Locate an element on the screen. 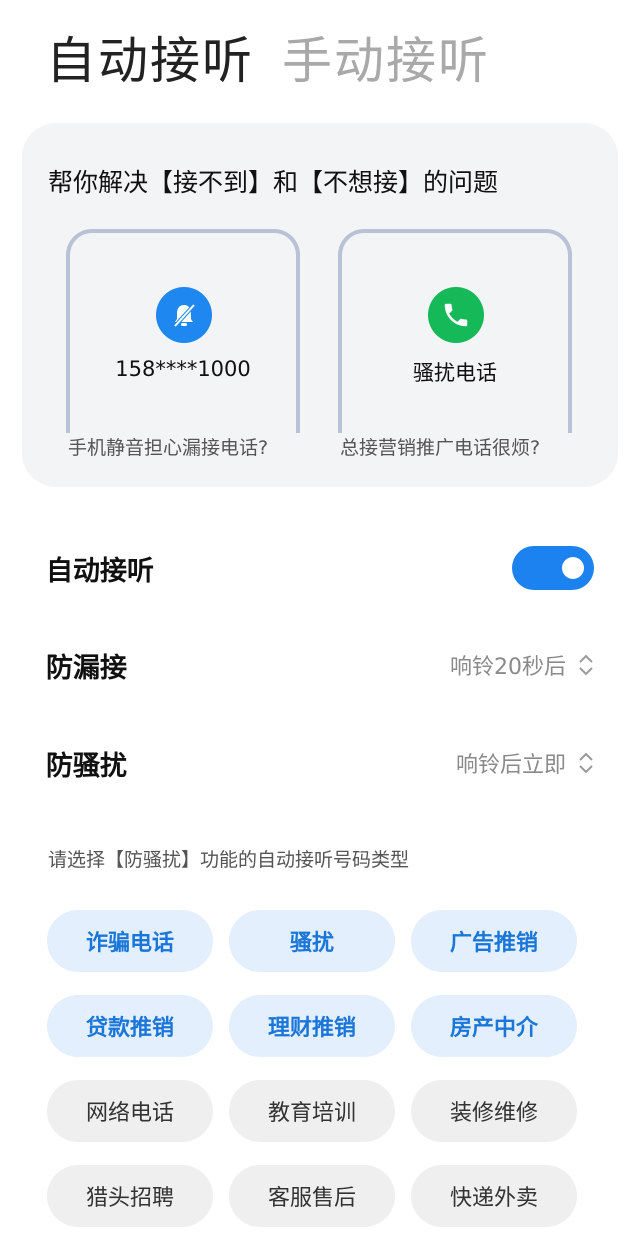 The height and width of the screenshot is (1248, 640). chip-delivery: 快递外卖 is located at coordinates (494, 1196).